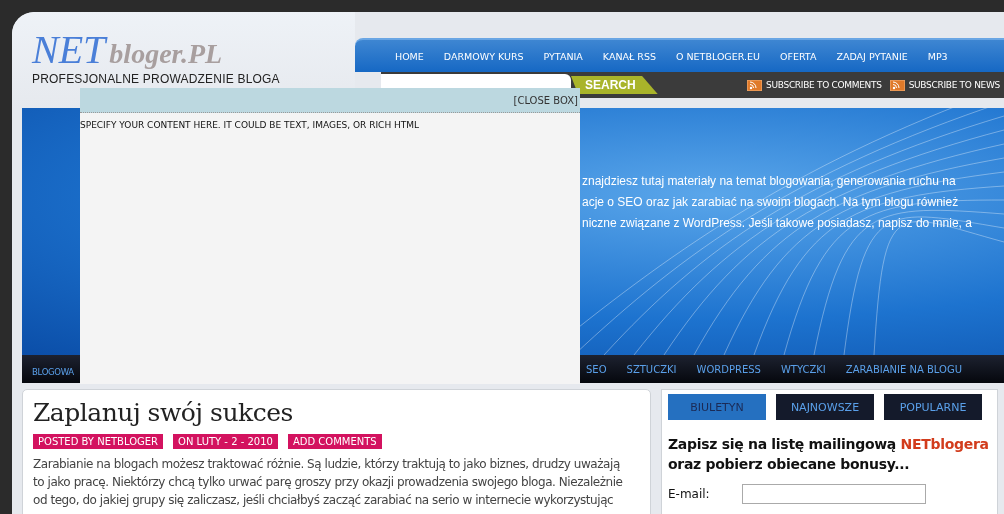 This screenshot has height=514, width=1004. I want to click on post-text-line: to jako pracę. Niektórzy chcą tylko urwać parę groszy przy okazji prowadzenia swojego bloga. Niezależnie, so click(328, 482).